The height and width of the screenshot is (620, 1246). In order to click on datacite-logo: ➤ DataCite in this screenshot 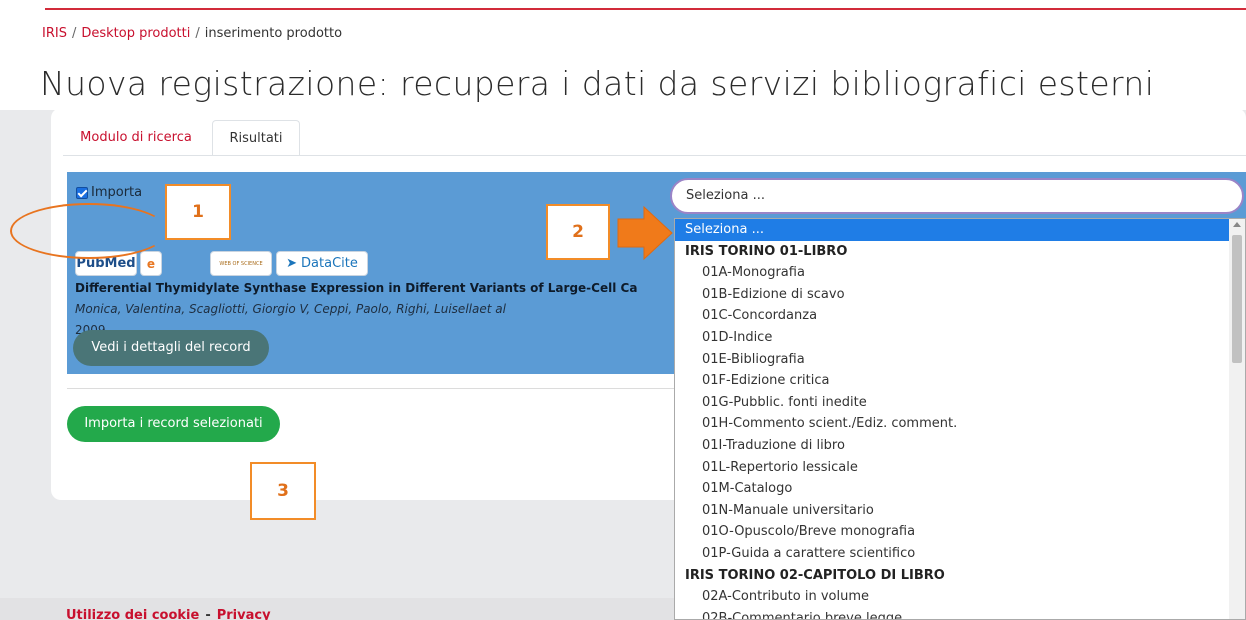, I will do `click(322, 263)`.